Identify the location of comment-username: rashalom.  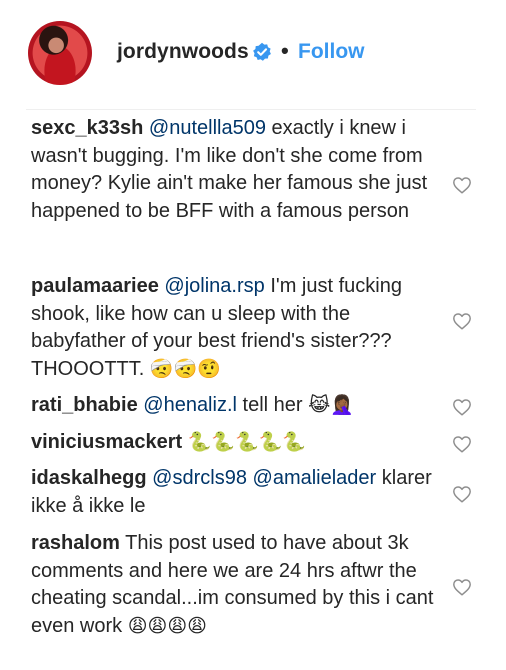
(75, 543).